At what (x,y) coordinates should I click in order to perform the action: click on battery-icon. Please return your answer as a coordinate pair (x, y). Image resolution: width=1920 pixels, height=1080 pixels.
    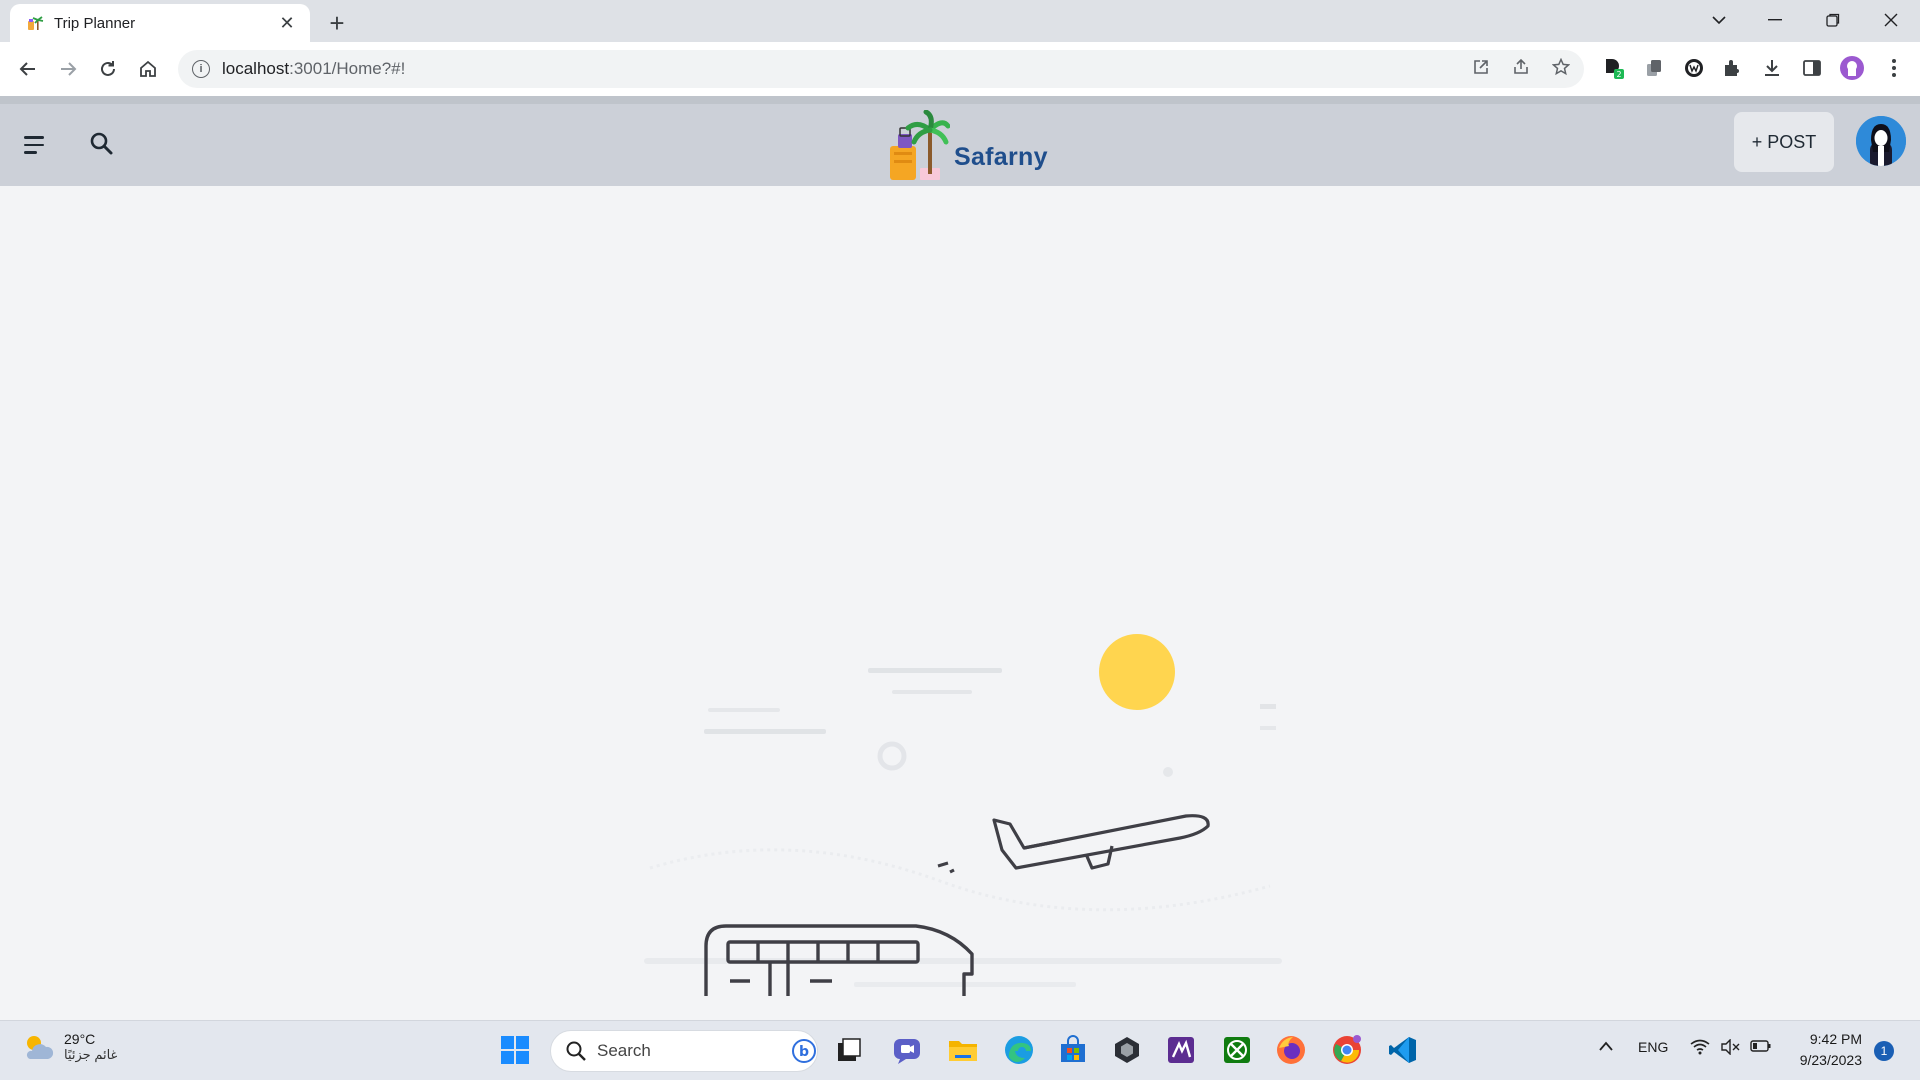
    Looking at the image, I should click on (1761, 1047).